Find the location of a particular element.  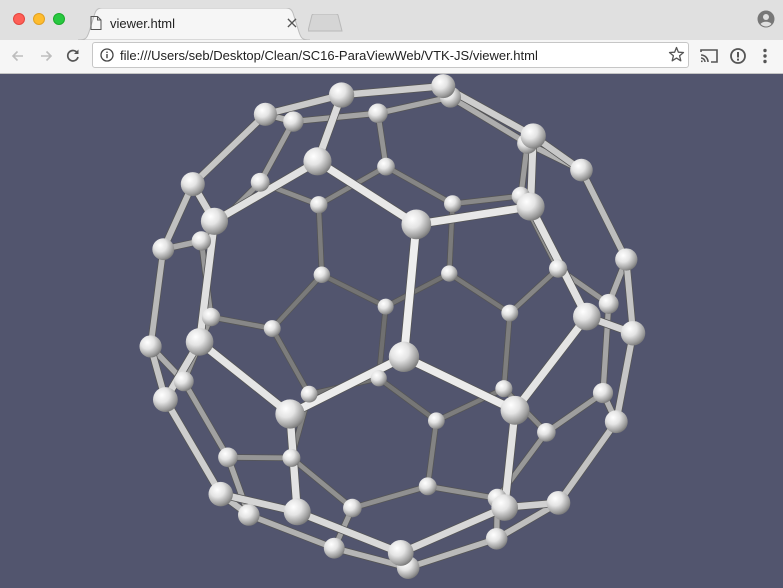

reload-icon is located at coordinates (73, 56).